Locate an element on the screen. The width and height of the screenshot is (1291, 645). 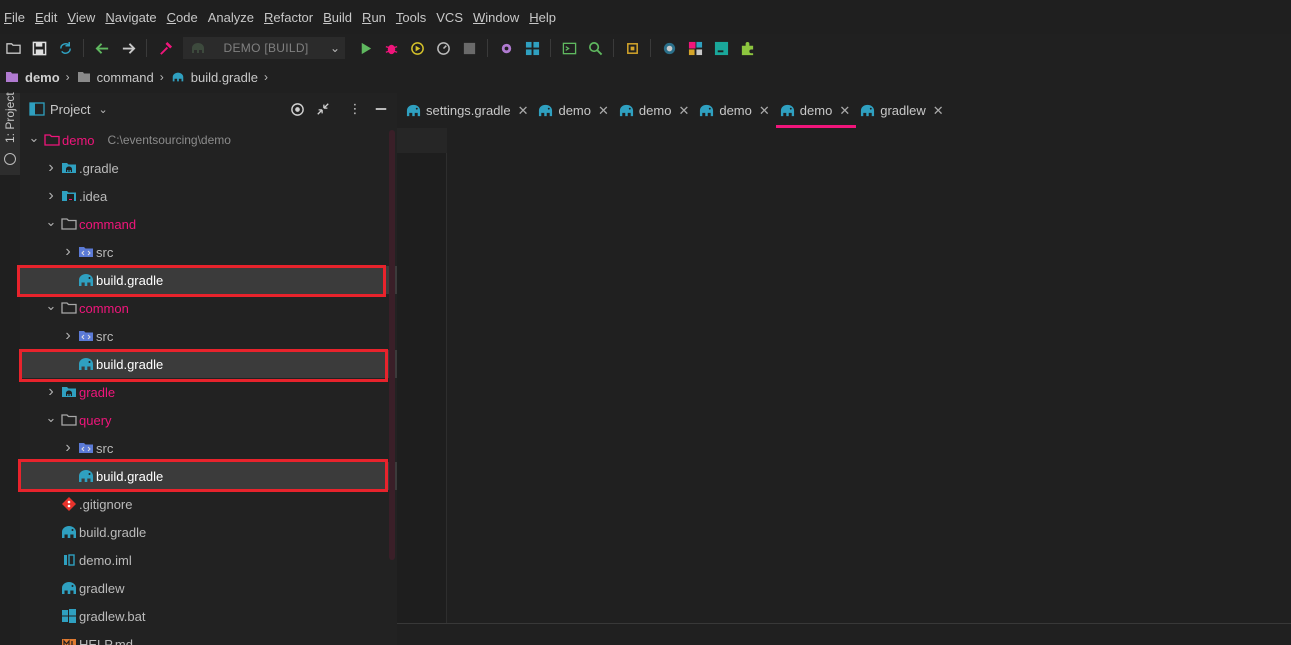
collapse-all-icon is located at coordinates (323, 109).